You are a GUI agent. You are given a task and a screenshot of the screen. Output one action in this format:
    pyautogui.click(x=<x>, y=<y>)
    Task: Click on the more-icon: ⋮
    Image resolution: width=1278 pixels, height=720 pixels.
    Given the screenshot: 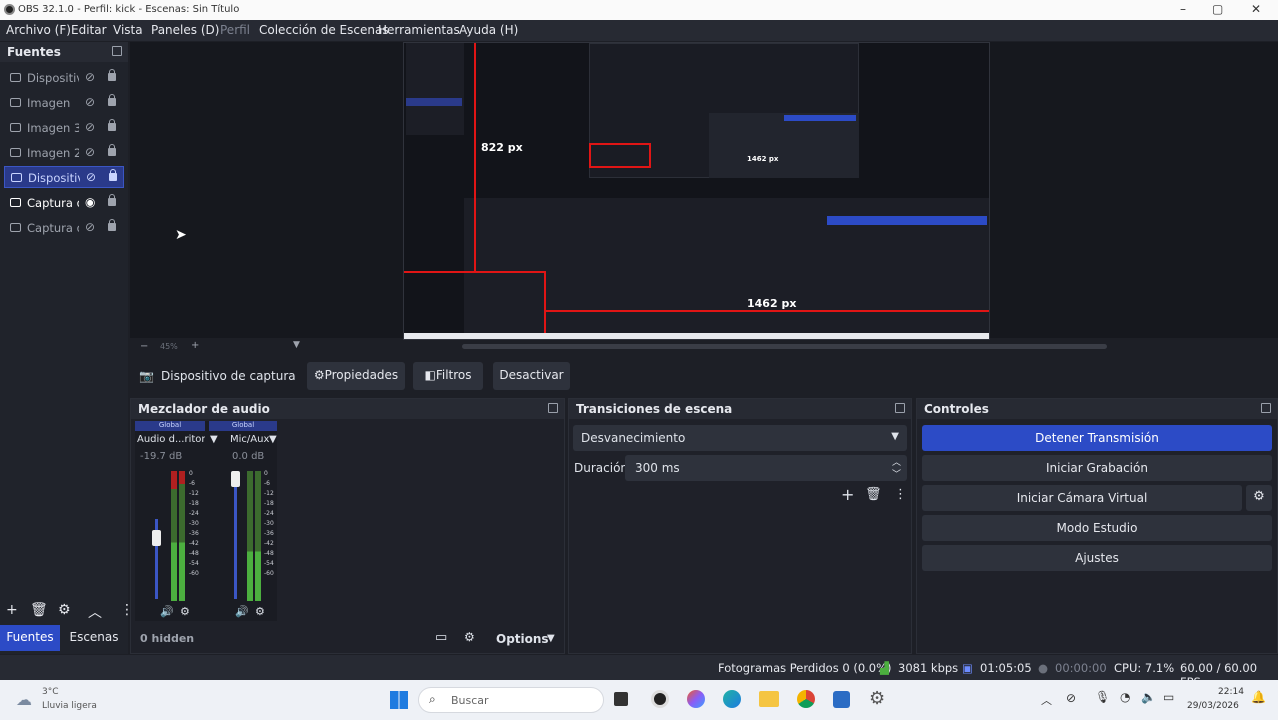 What is the action you would take?
    pyautogui.click(x=900, y=494)
    